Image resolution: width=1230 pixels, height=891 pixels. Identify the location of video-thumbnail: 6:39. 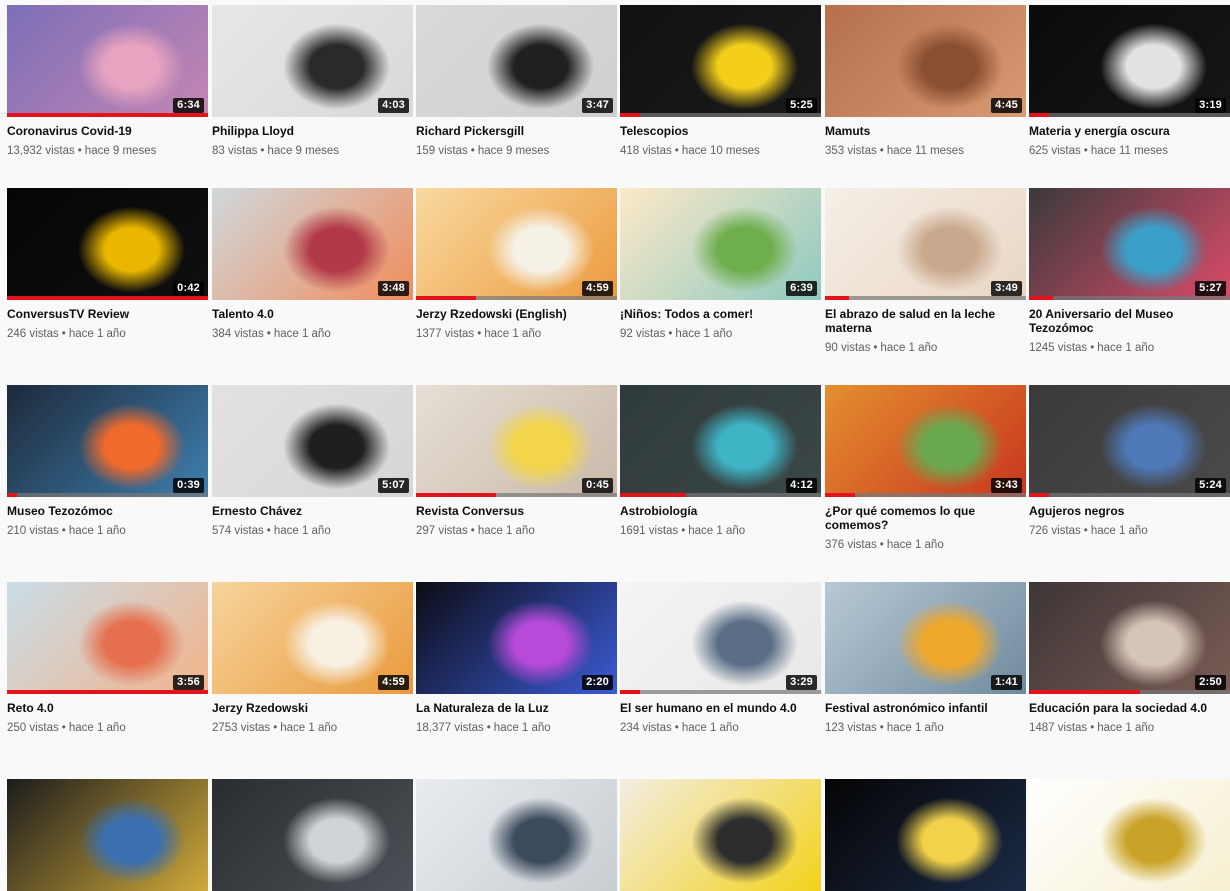
(720, 244).